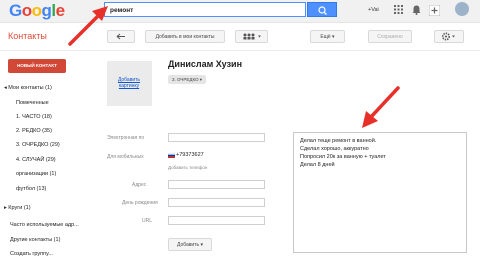 The height and width of the screenshot is (257, 480). Describe the element at coordinates (462, 9) in the screenshot. I see `account-avatar` at that location.